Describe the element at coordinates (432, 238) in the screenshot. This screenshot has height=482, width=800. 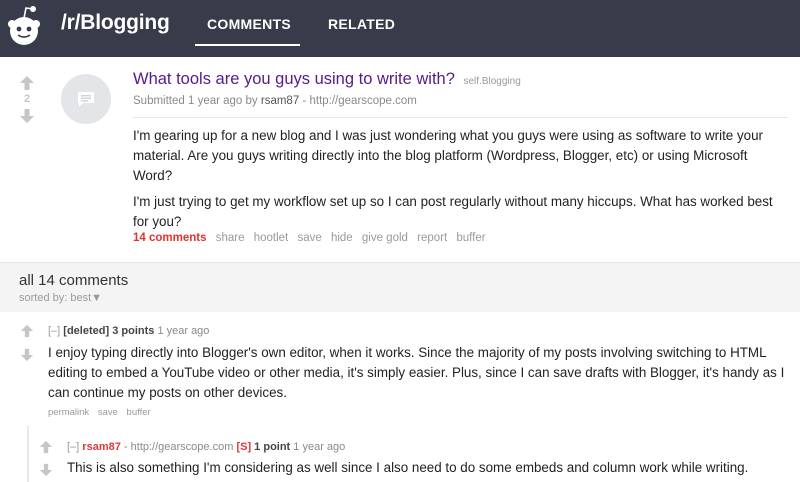
I see `report-button: report` at that location.